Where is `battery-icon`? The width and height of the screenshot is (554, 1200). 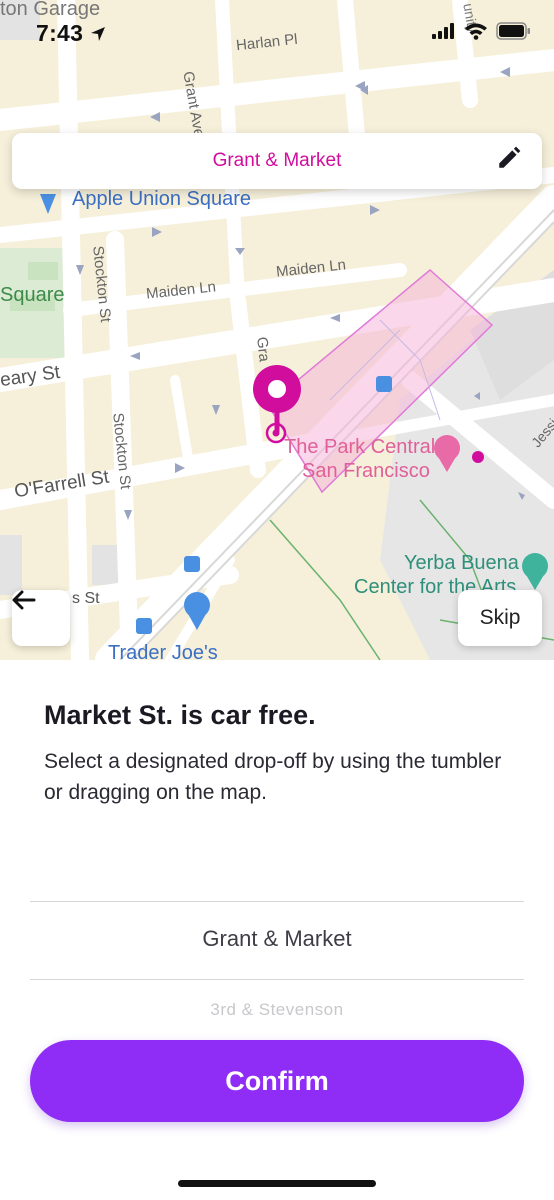 battery-icon is located at coordinates (513, 31).